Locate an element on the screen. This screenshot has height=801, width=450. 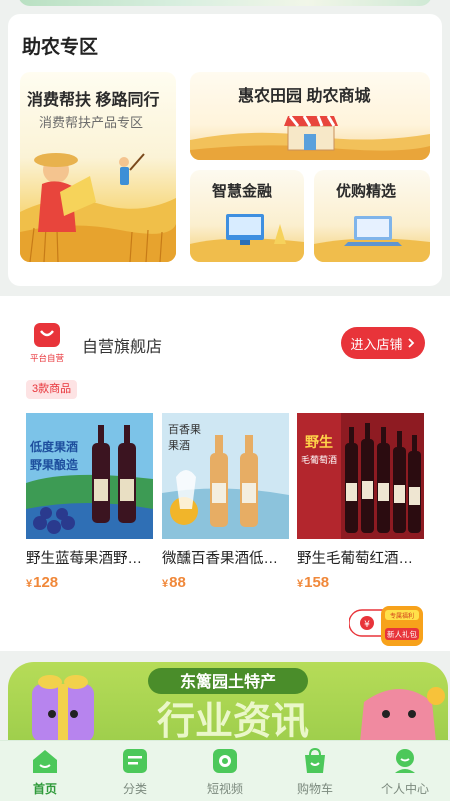
tab-video: 短视频 is located at coordinates (225, 772).